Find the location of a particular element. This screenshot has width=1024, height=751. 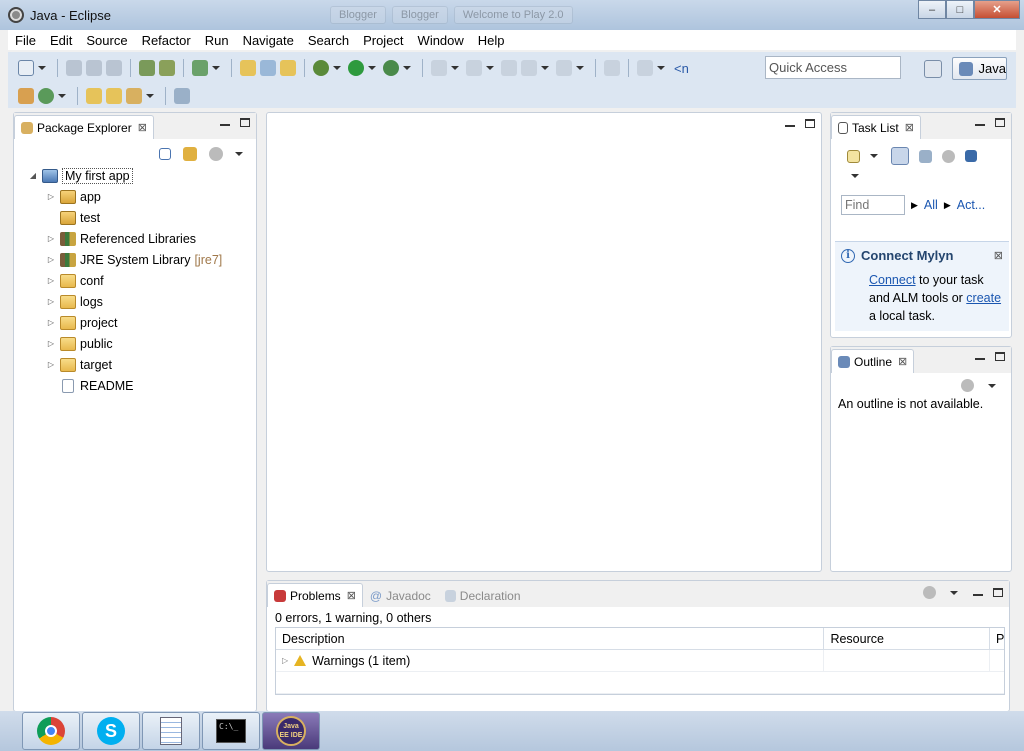

forward-dropdown-icon is located at coordinates (580, 68).